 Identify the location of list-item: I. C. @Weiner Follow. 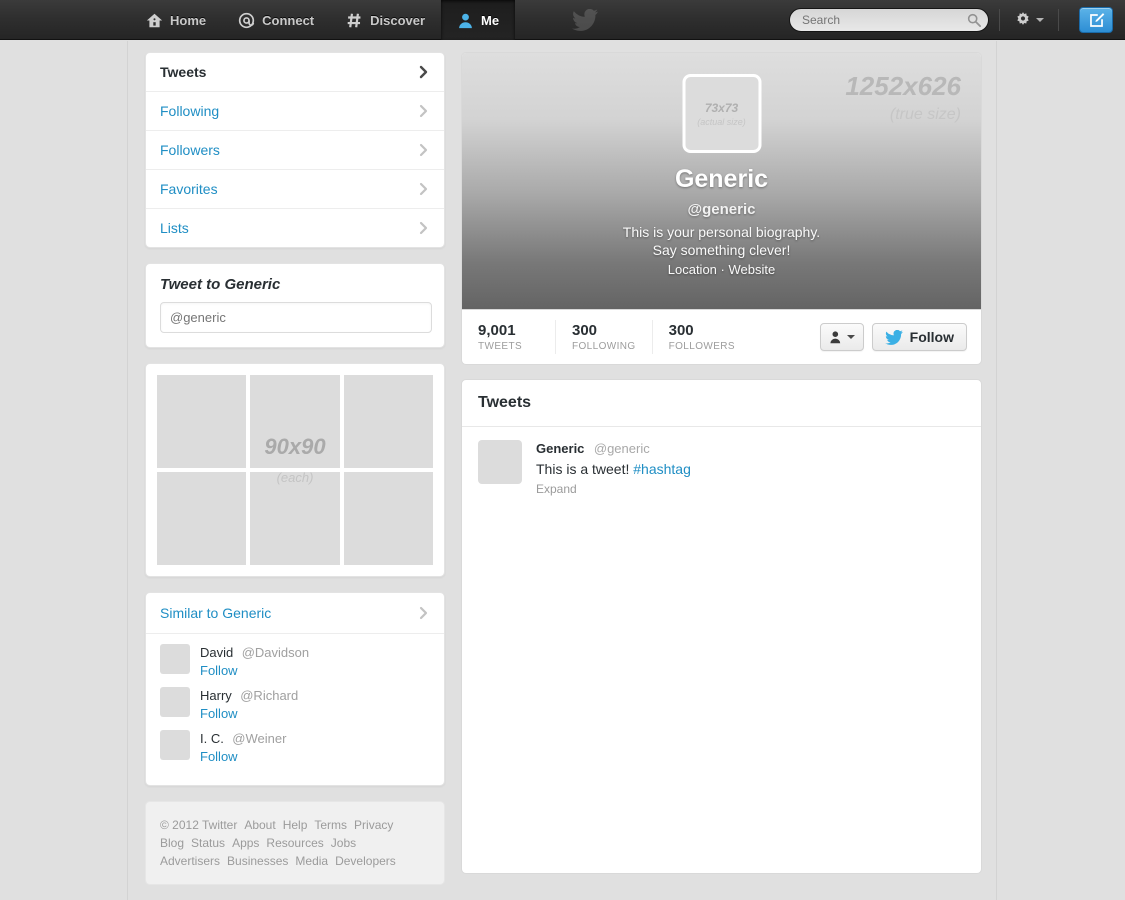
(295, 747).